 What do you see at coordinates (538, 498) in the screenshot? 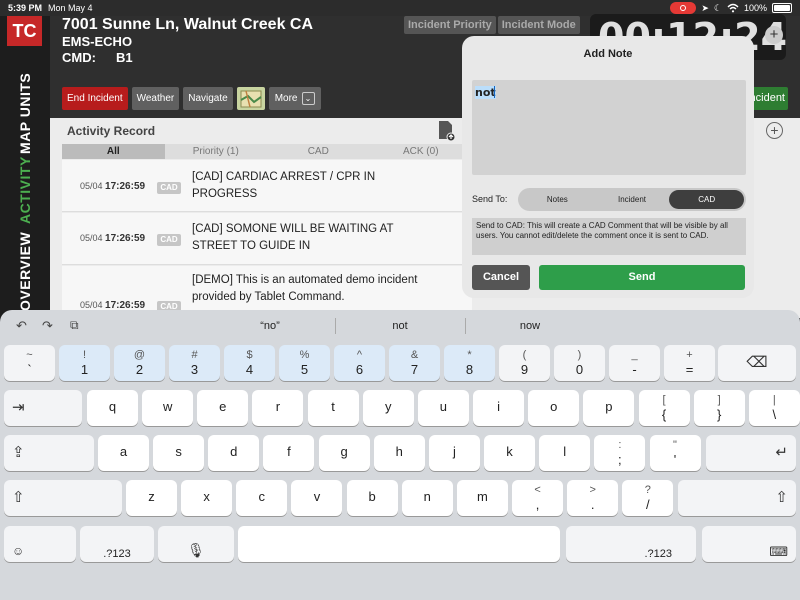
I see `key-row4-7: <,` at bounding box center [538, 498].